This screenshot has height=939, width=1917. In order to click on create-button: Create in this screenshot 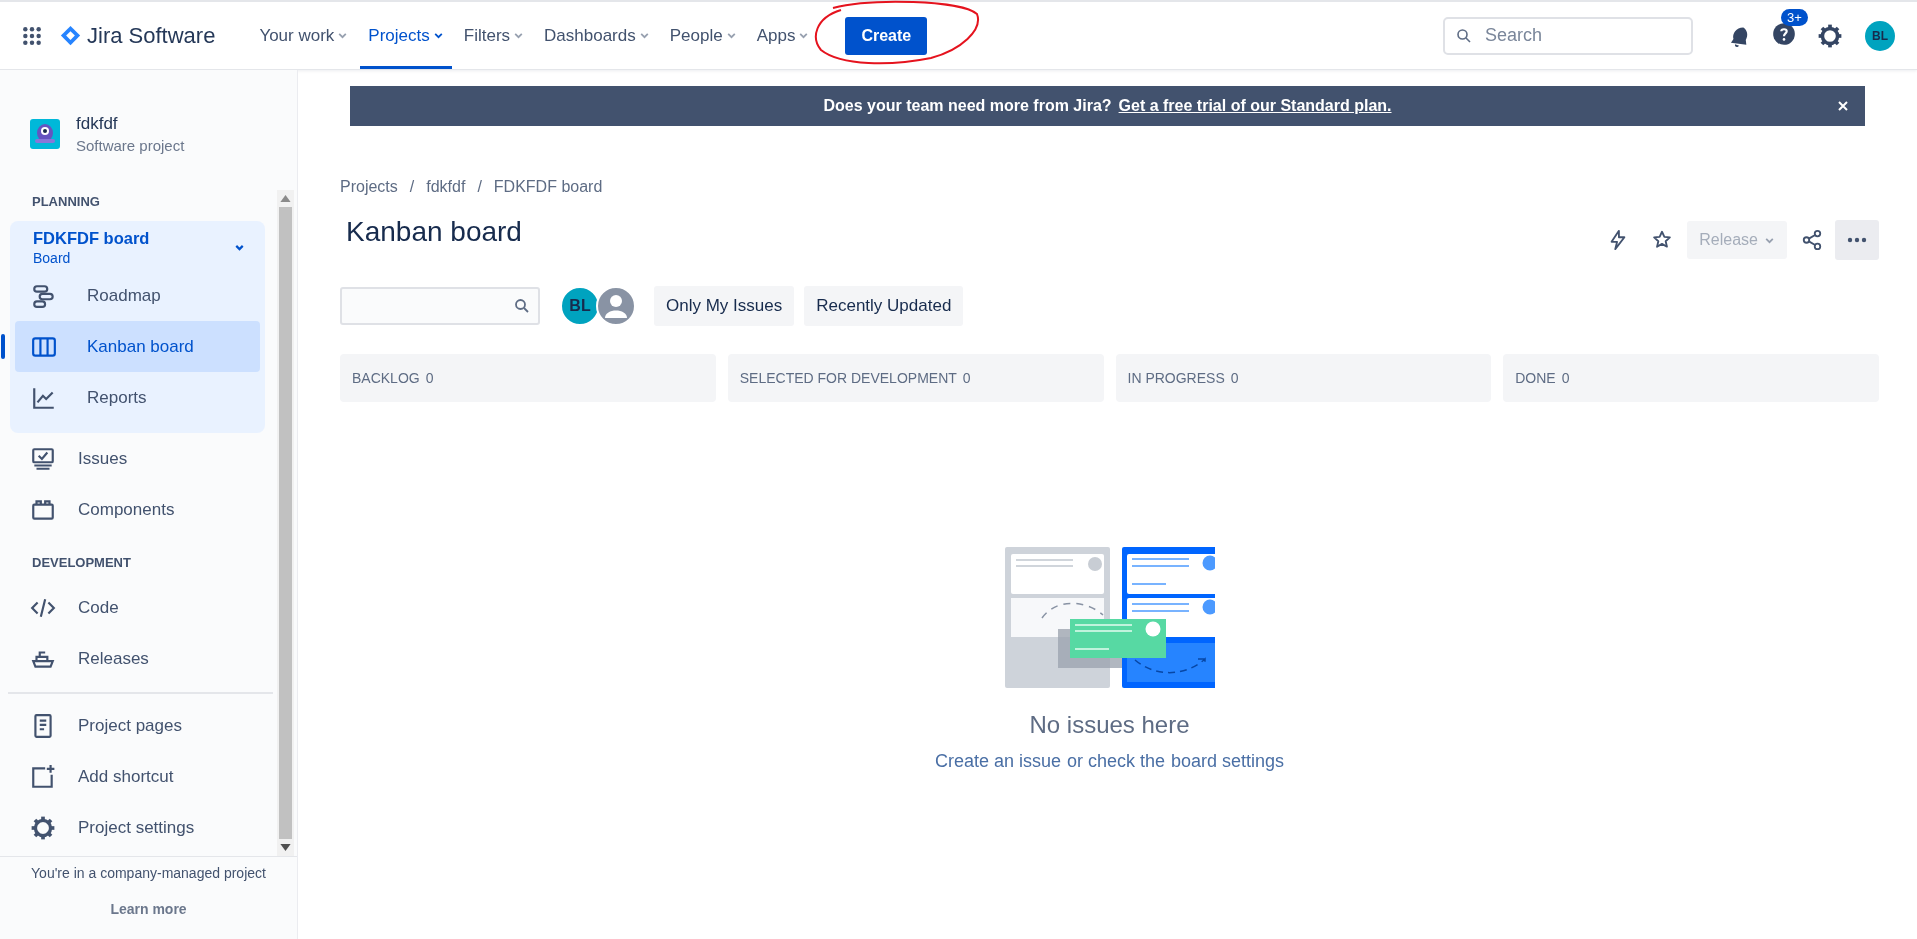, I will do `click(886, 35)`.